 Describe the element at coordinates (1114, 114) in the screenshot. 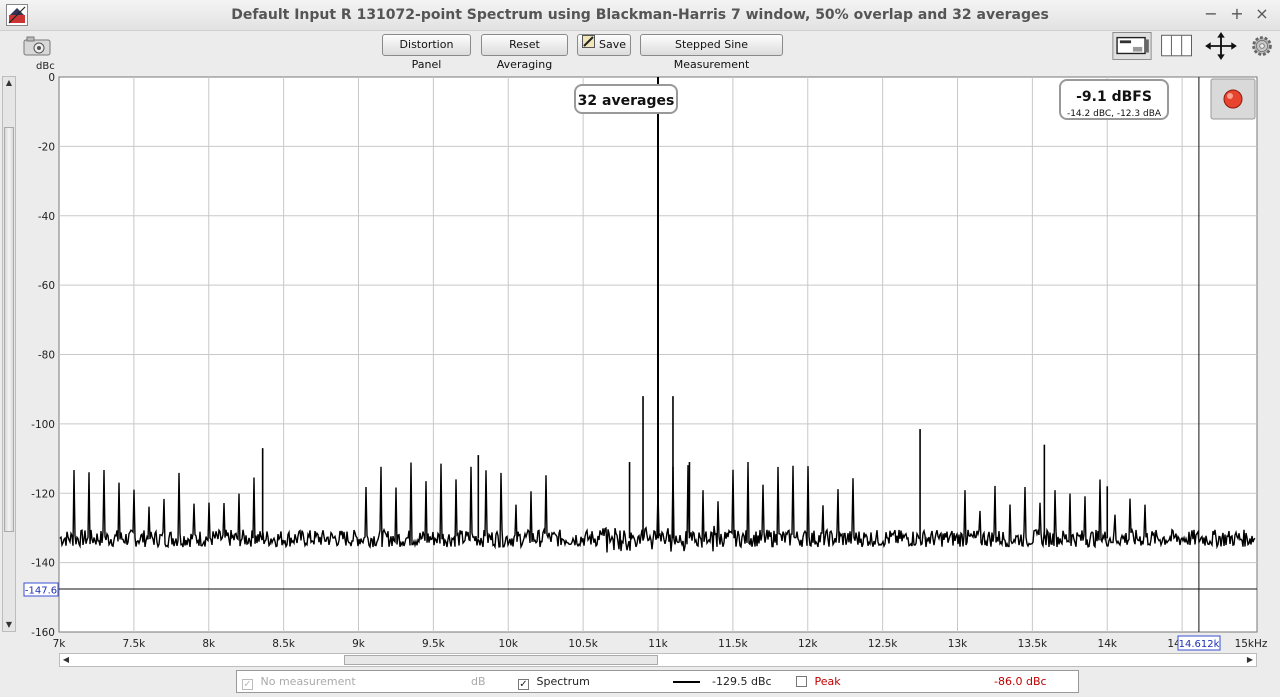

I see `level-sub: -14.2 dBC, -12.3 dBA` at that location.